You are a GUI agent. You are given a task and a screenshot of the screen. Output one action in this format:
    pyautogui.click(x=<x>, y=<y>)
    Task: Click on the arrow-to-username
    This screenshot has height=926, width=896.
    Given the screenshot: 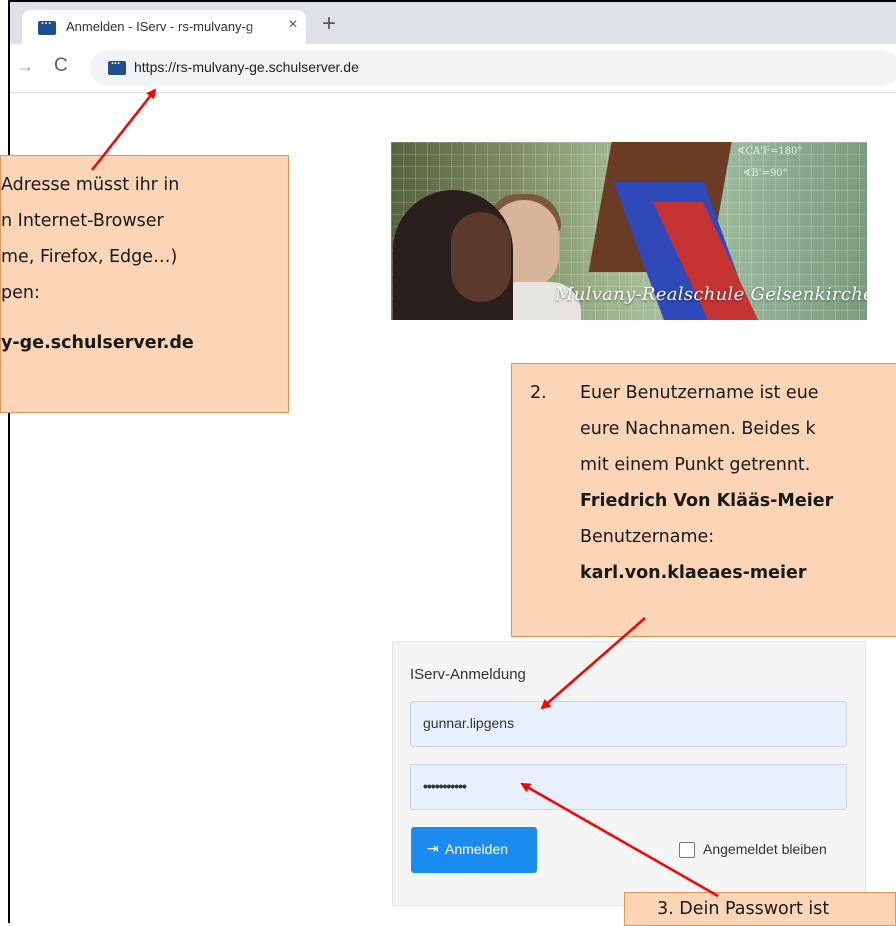 What is the action you would take?
    pyautogui.click(x=593, y=663)
    